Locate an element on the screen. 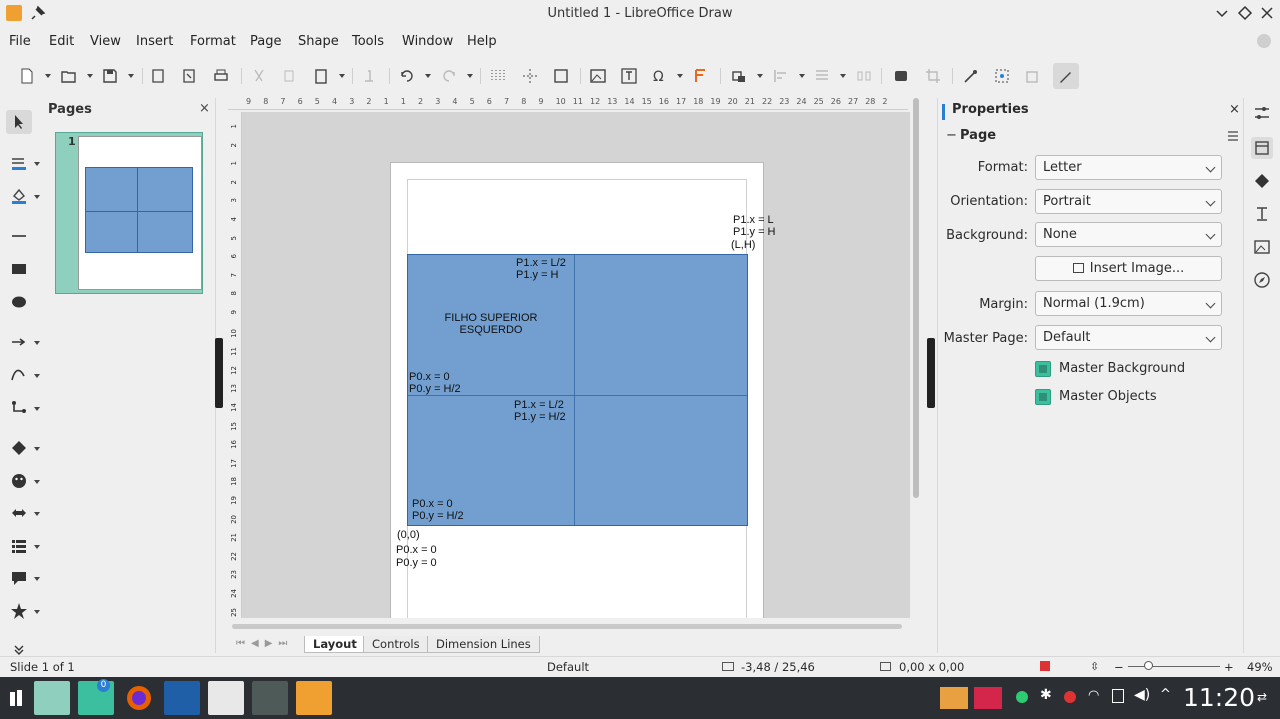 This screenshot has height=719, width=1280. clipboard-icon is located at coordinates (1118, 696).